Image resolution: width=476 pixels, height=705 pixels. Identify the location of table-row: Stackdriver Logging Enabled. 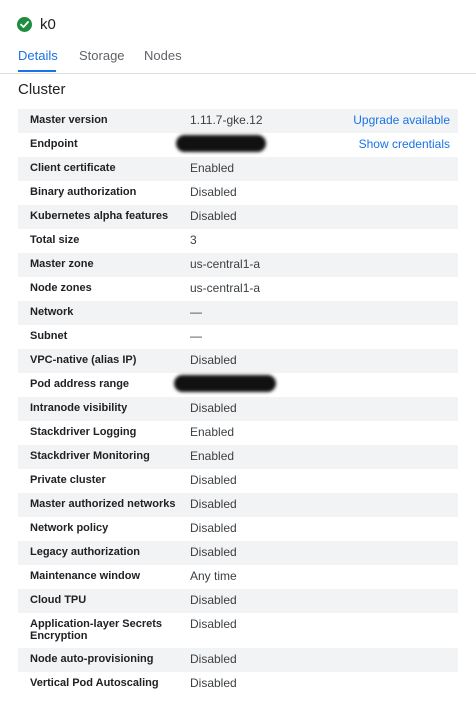
(238, 433).